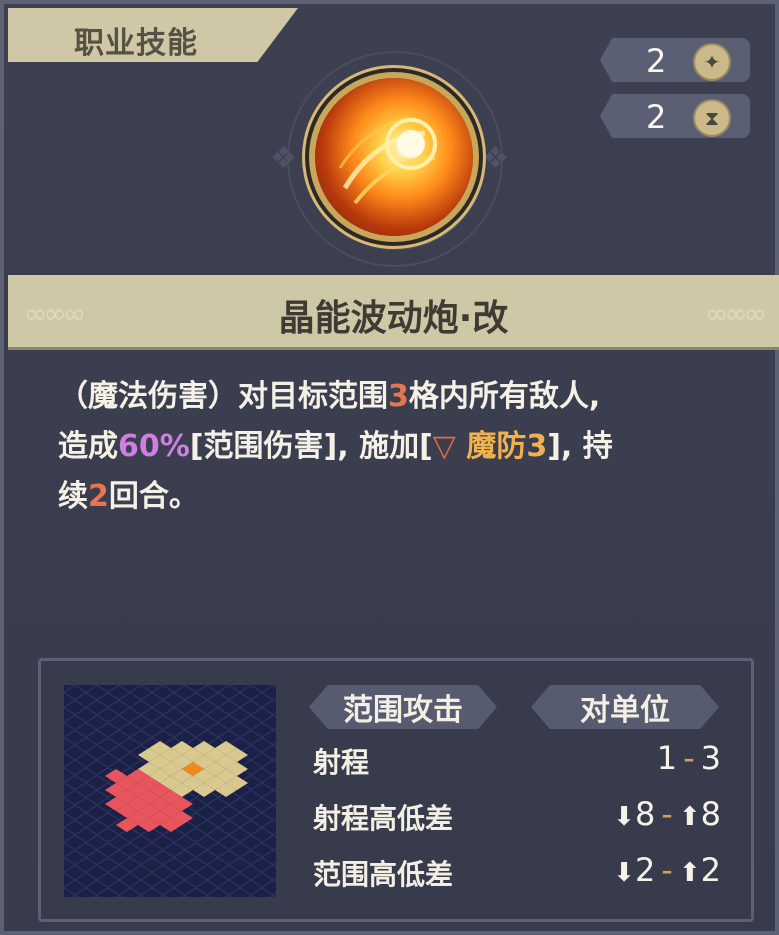 Image resolution: width=779 pixels, height=935 pixels. Describe the element at coordinates (98, 496) in the screenshot. I see `duration-value: 2` at that location.